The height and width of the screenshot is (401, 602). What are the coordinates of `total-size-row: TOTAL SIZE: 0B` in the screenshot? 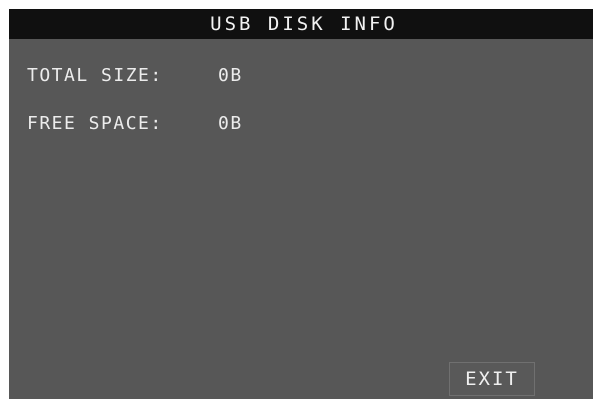 It's located at (135, 75).